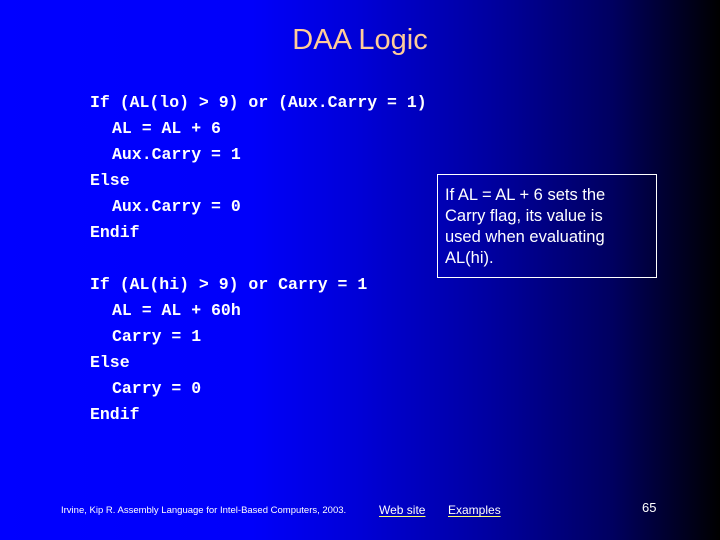 This screenshot has width=720, height=540. I want to click on code-line: Aux.Carry = 1, so click(176, 154).